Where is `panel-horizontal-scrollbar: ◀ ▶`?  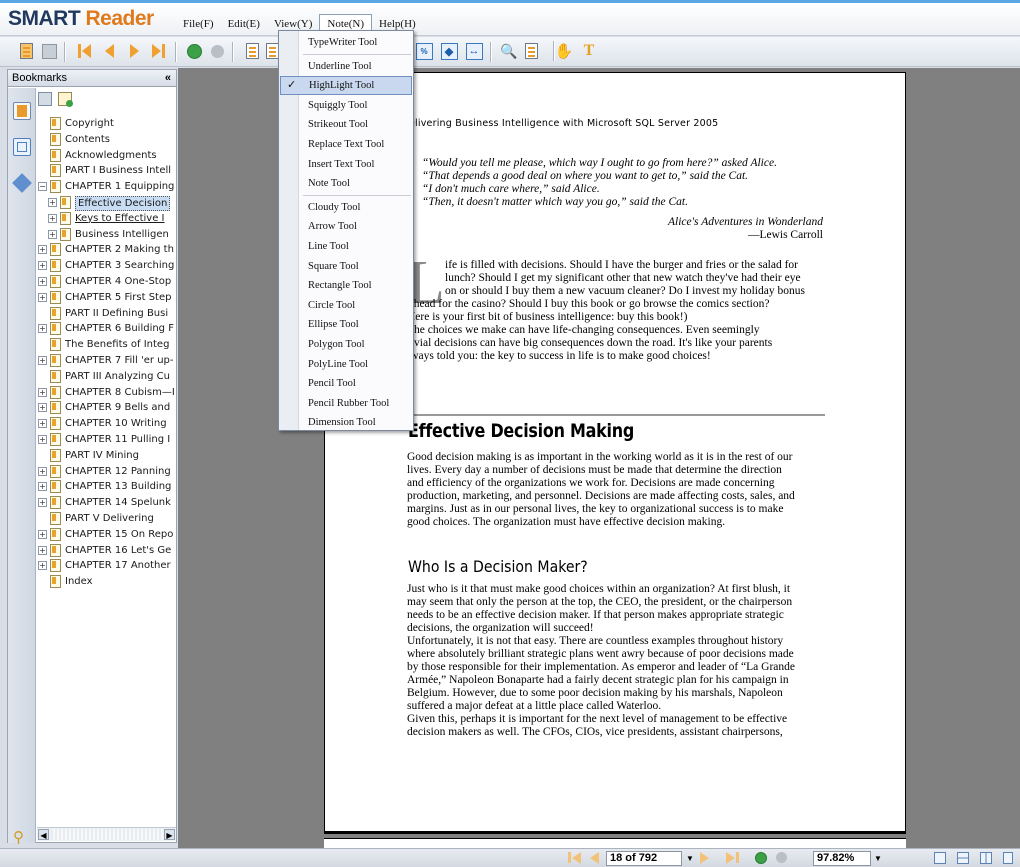 panel-horizontal-scrollbar: ◀ ▶ is located at coordinates (106, 834).